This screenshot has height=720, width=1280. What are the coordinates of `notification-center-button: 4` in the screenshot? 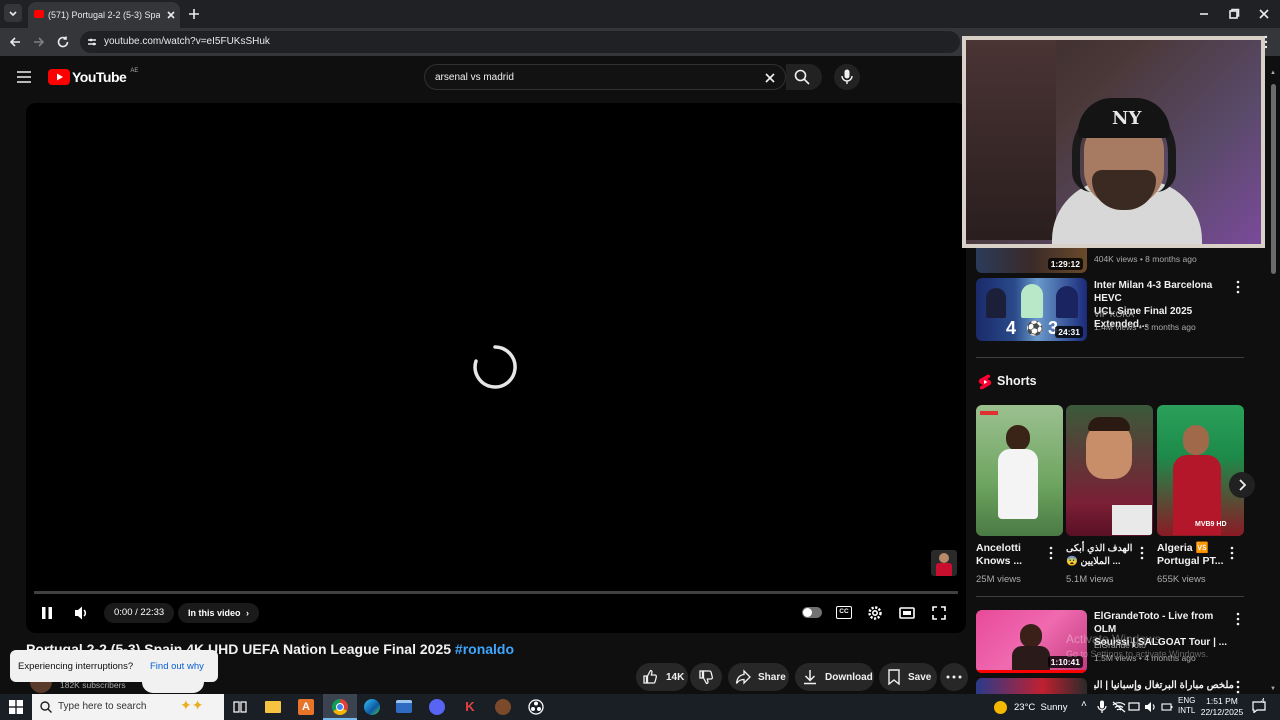 It's located at (1260, 707).